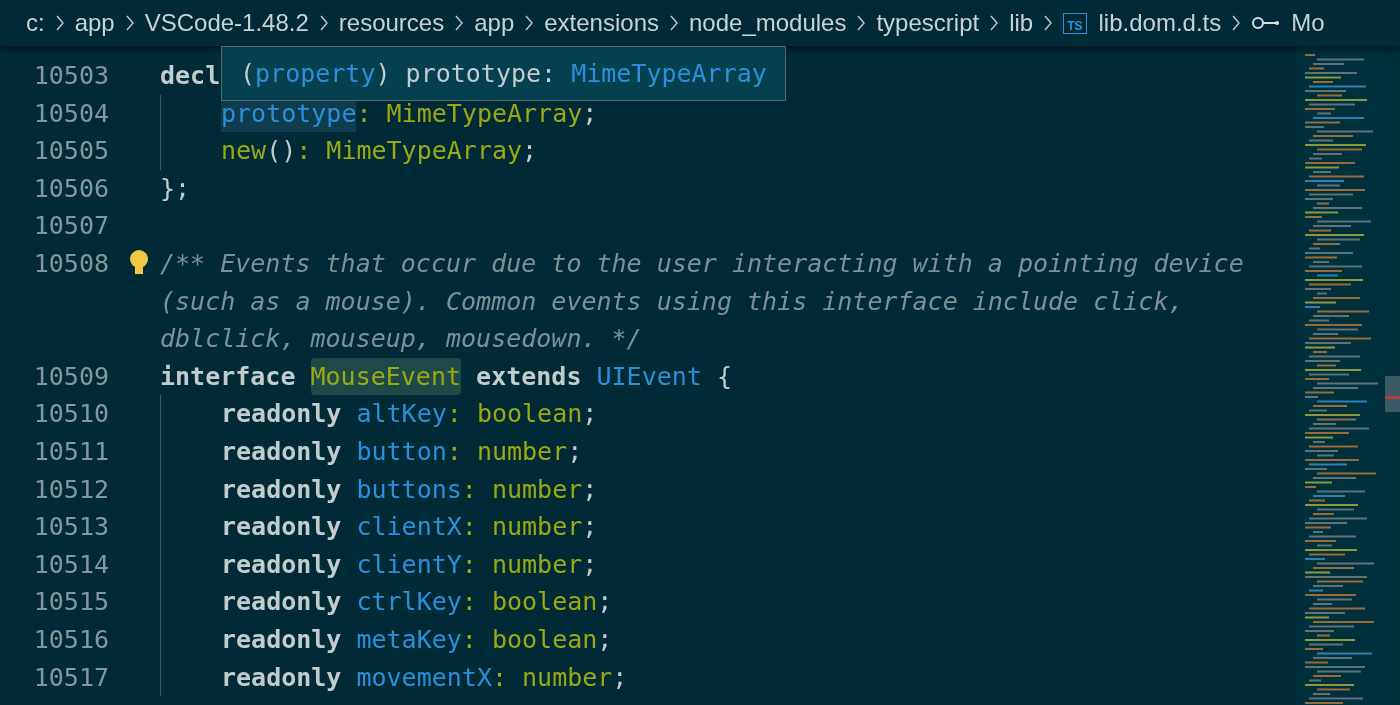 Image resolution: width=1400 pixels, height=705 pixels. What do you see at coordinates (70, 489) in the screenshot?
I see `line-number: 10512` at bounding box center [70, 489].